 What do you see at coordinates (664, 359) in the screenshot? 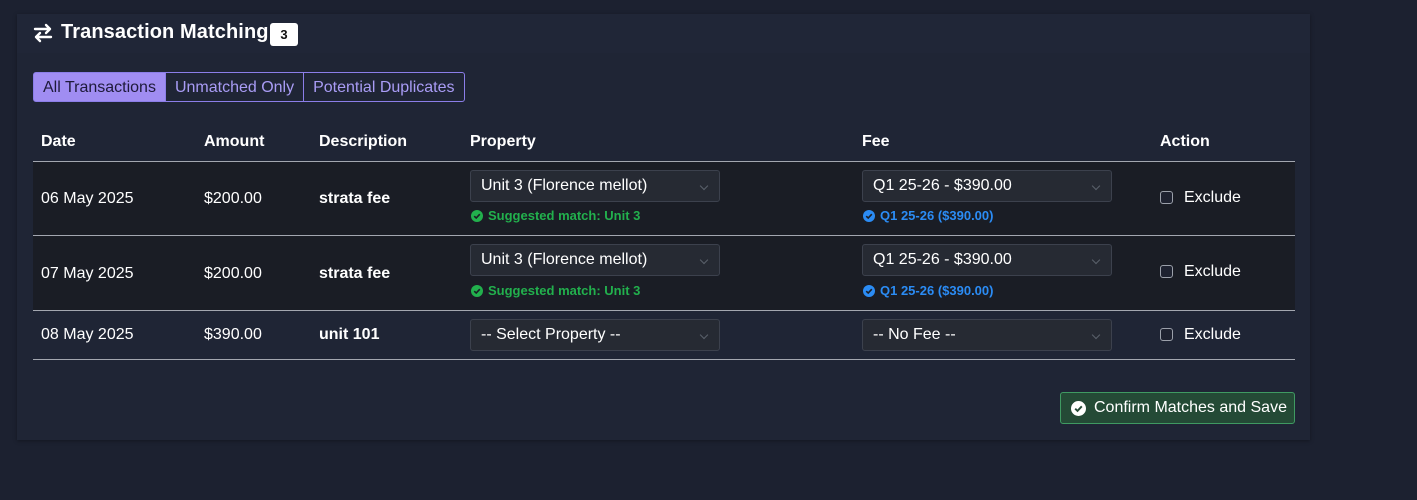
I see `row-divider` at bounding box center [664, 359].